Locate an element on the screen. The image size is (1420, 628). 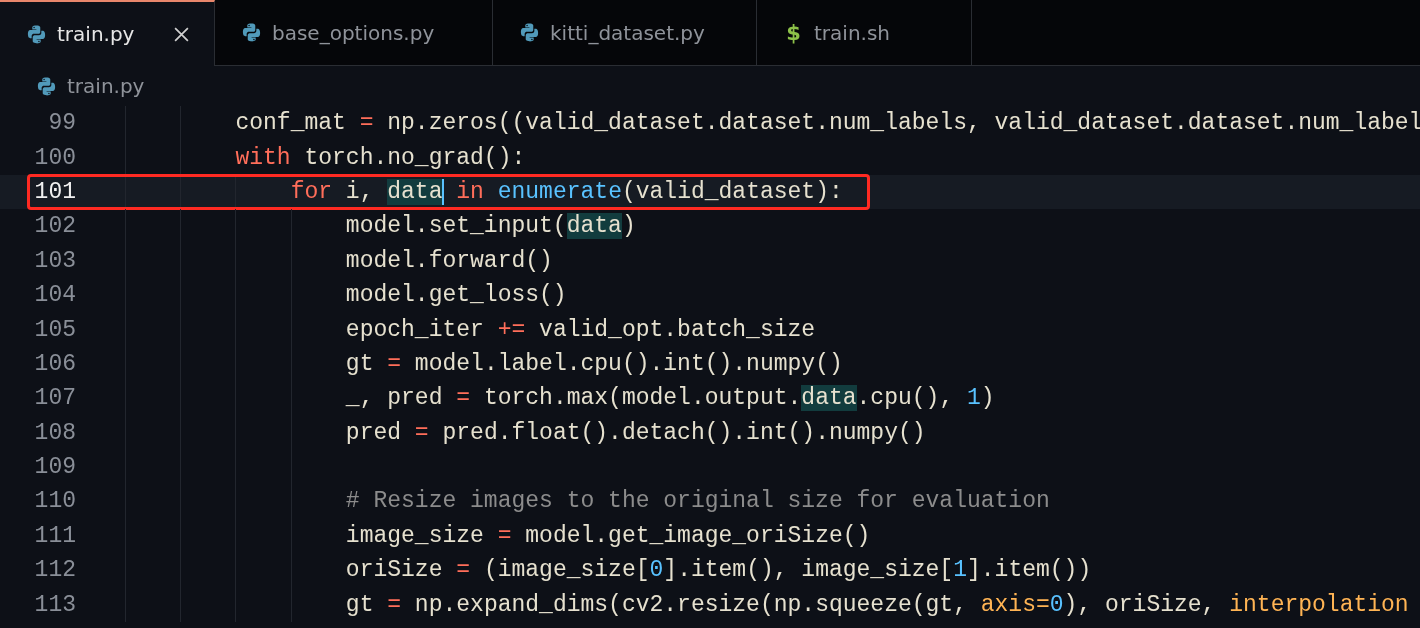
editor-tab: $ train.sh is located at coordinates (864, 33).